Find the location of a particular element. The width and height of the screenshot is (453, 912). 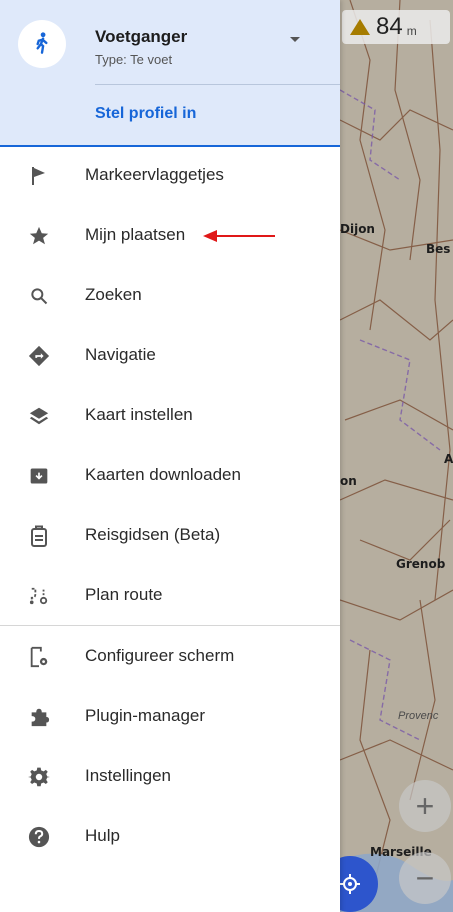

menu-item-label: Plugin-manager is located at coordinates (145, 715).